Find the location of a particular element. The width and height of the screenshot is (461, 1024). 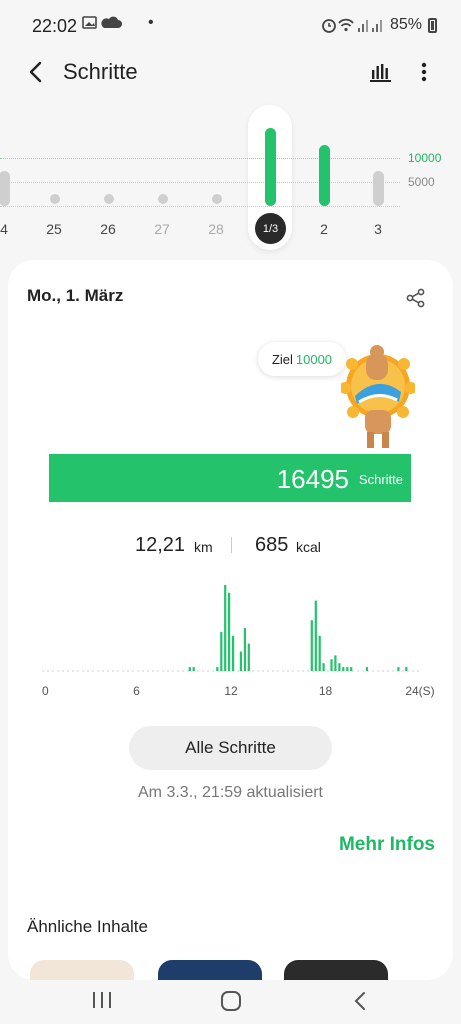

recent-apps-icon is located at coordinates (102, 1000).